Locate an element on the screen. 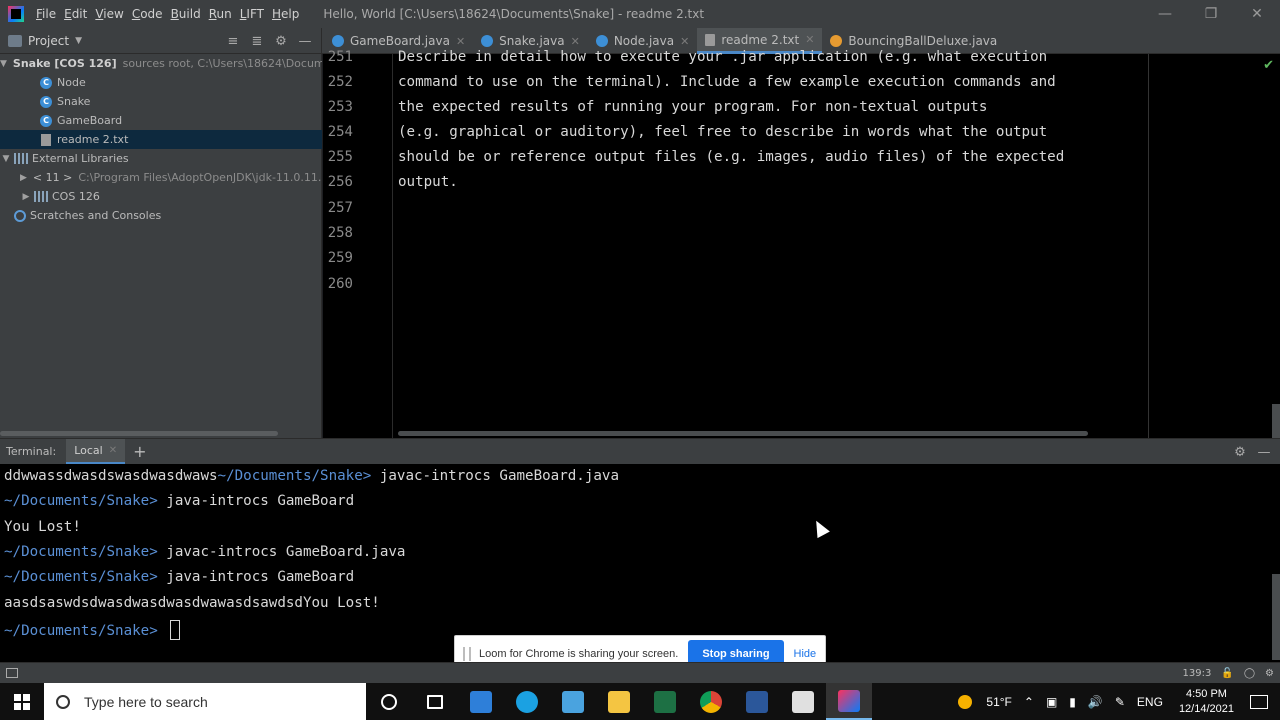  network-icon: ▣ is located at coordinates (1051, 702).